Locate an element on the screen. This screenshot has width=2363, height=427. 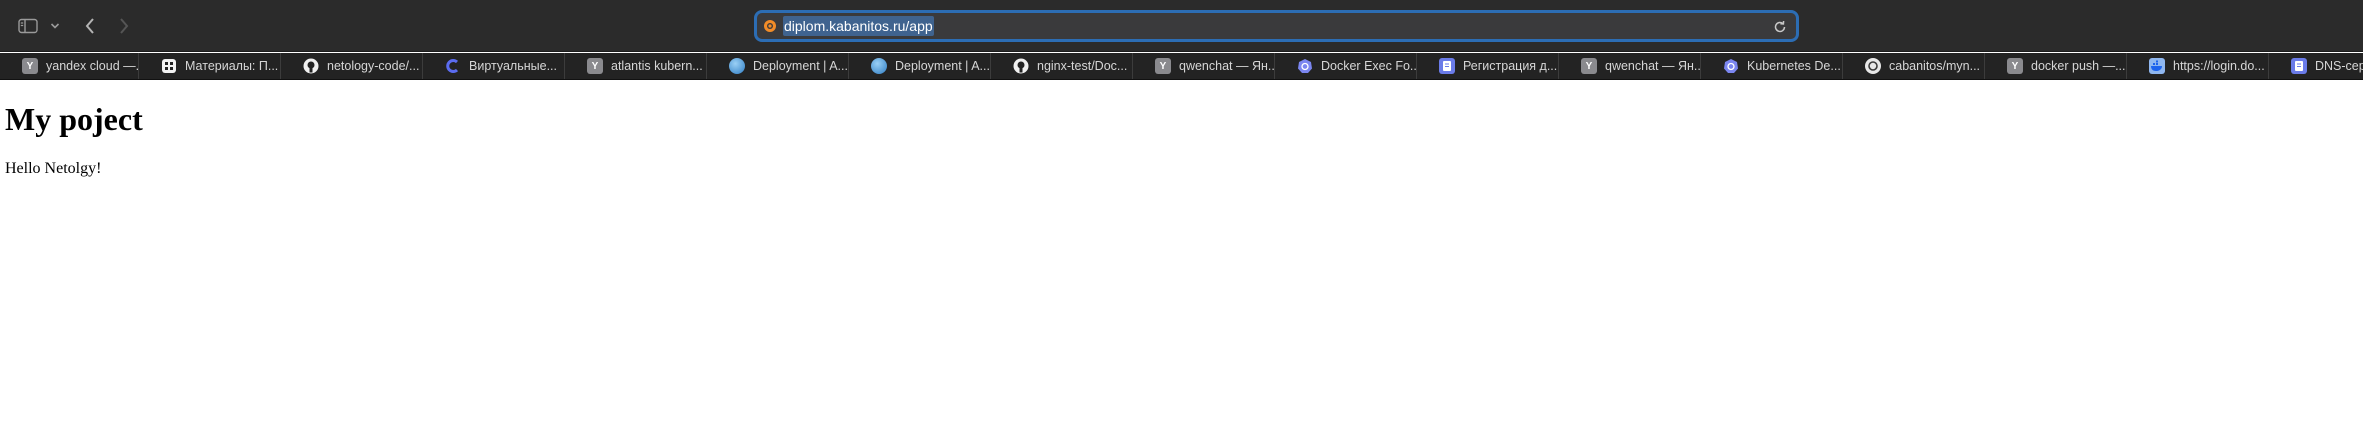
chevron-down-icon is located at coordinates (55, 26).